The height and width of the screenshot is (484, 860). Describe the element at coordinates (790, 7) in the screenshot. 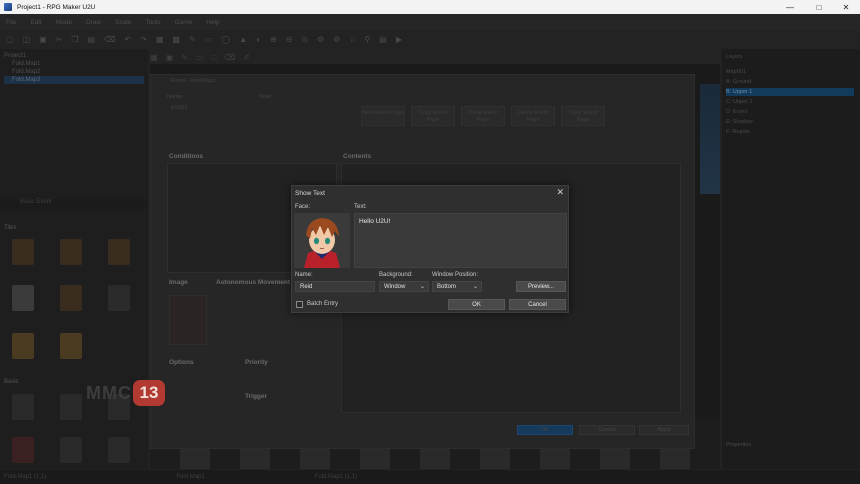

I see `minimize-button: —` at that location.